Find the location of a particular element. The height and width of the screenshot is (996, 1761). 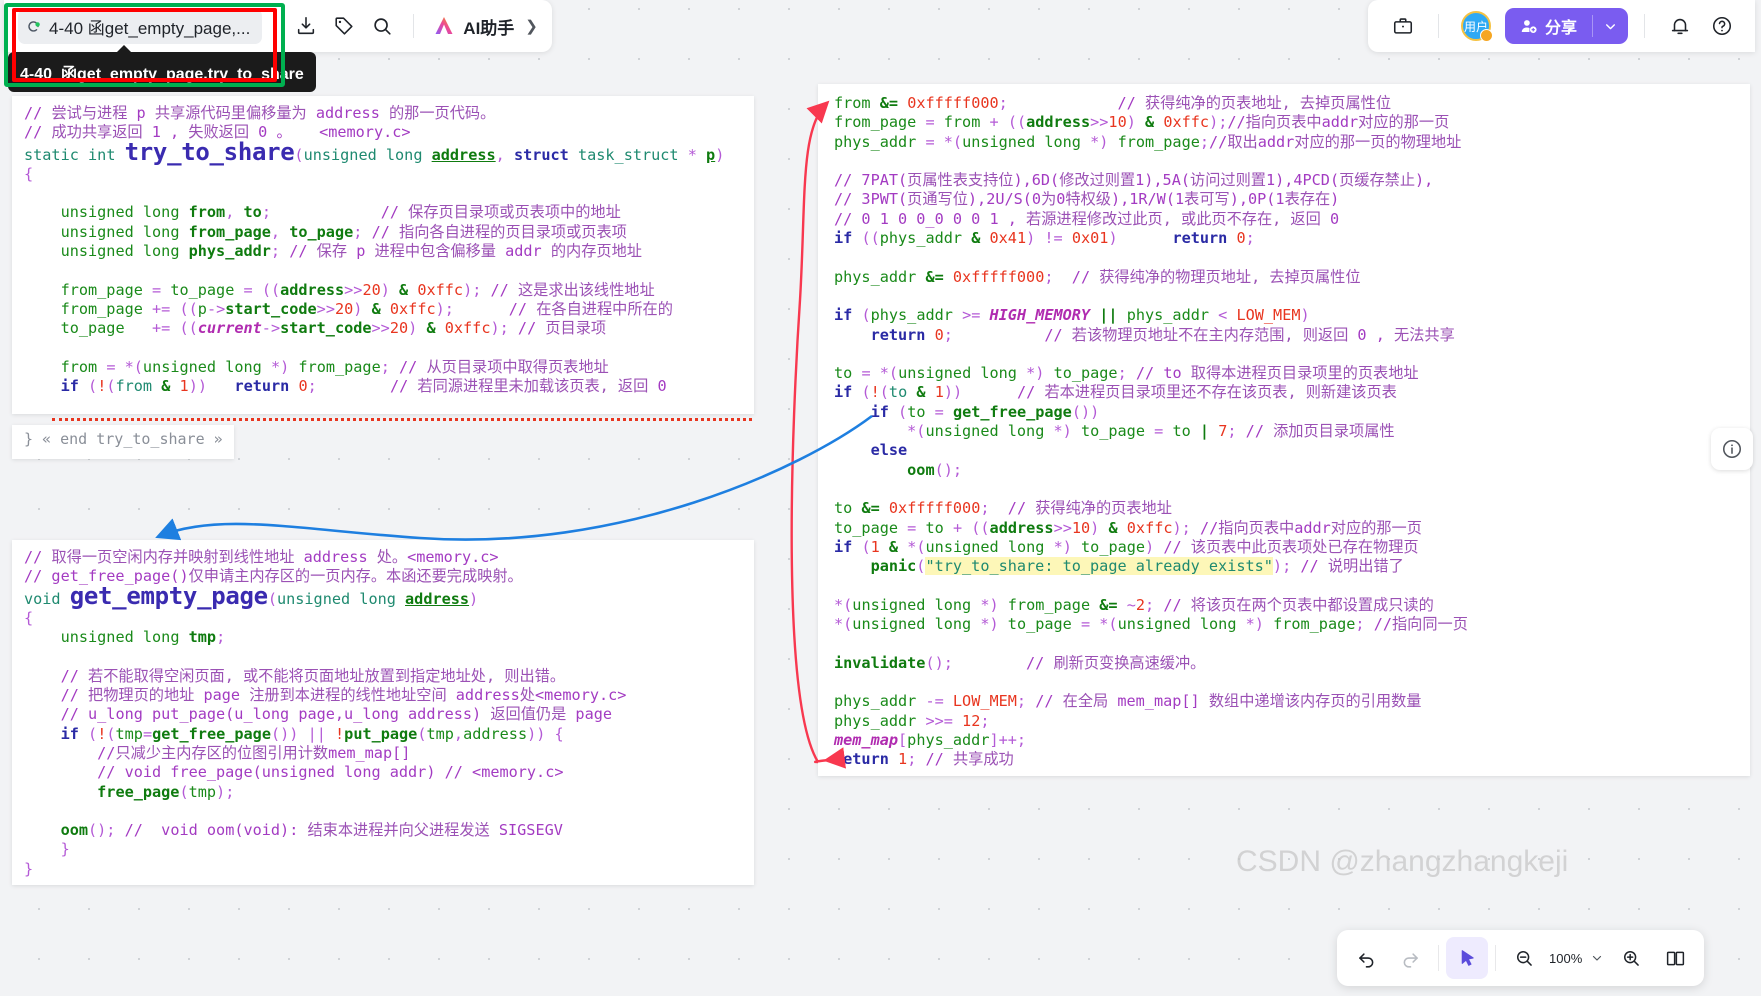

add-user-icon is located at coordinates (1529, 26).